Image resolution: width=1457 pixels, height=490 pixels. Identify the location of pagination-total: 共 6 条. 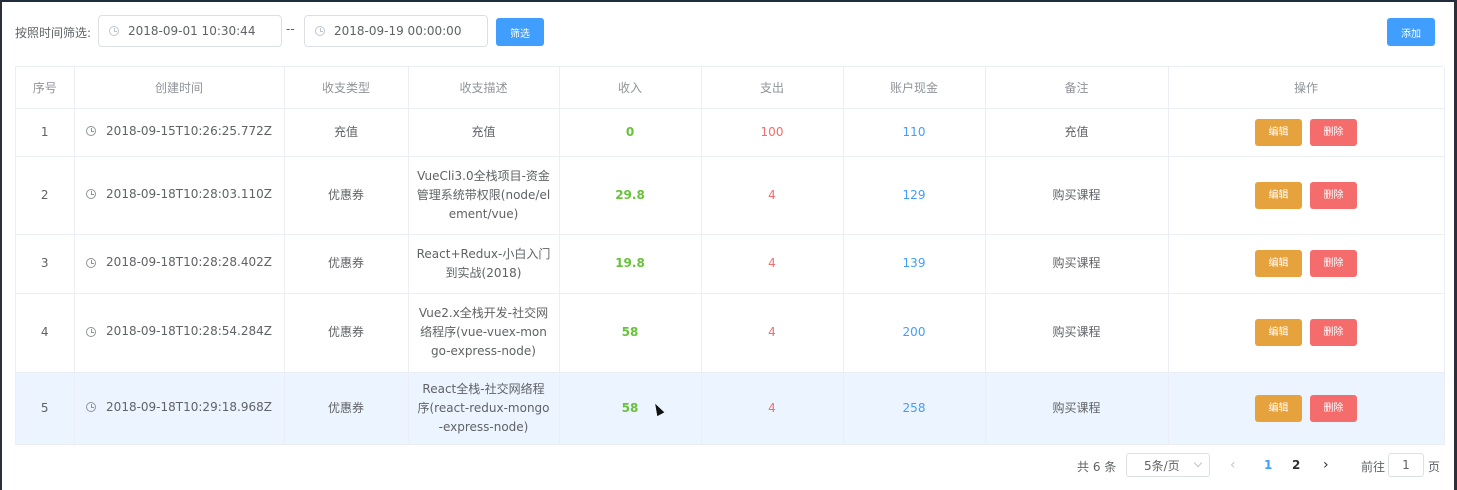
(1097, 467).